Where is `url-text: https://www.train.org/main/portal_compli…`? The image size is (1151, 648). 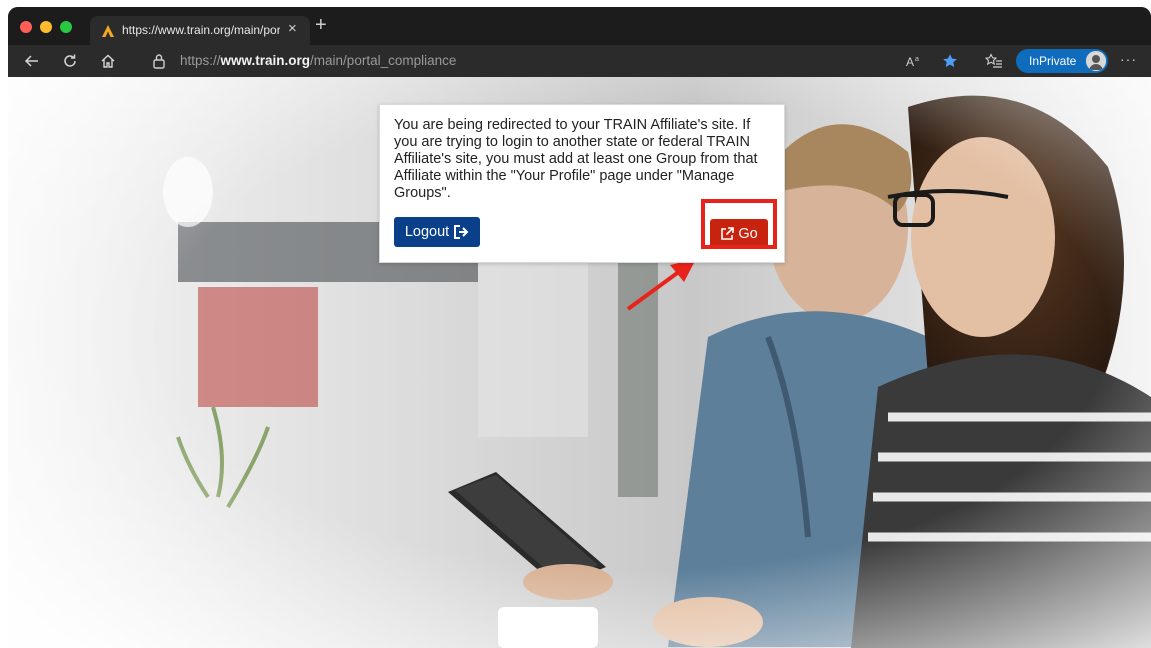
url-text: https://www.train.org/main/portal_compli… is located at coordinates (318, 60).